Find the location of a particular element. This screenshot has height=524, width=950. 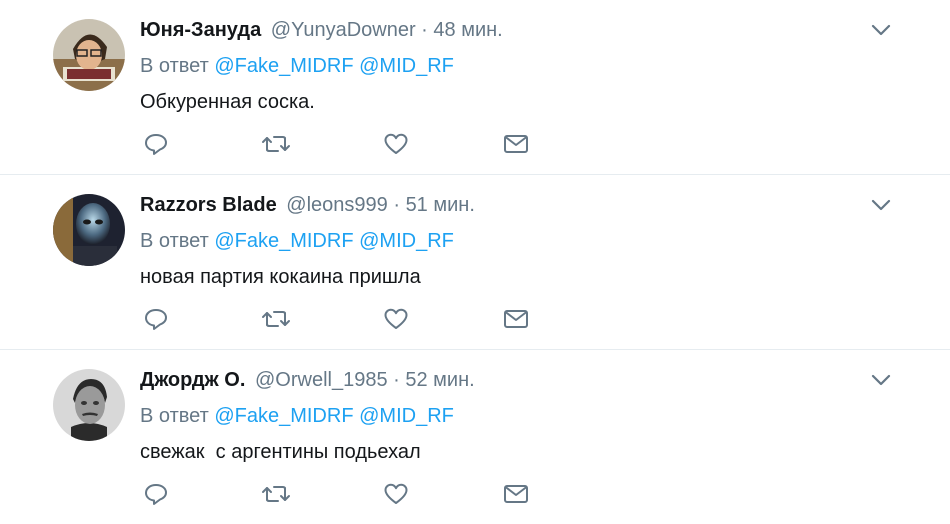

author-handle: @Orwell_1985 is located at coordinates (321, 380).